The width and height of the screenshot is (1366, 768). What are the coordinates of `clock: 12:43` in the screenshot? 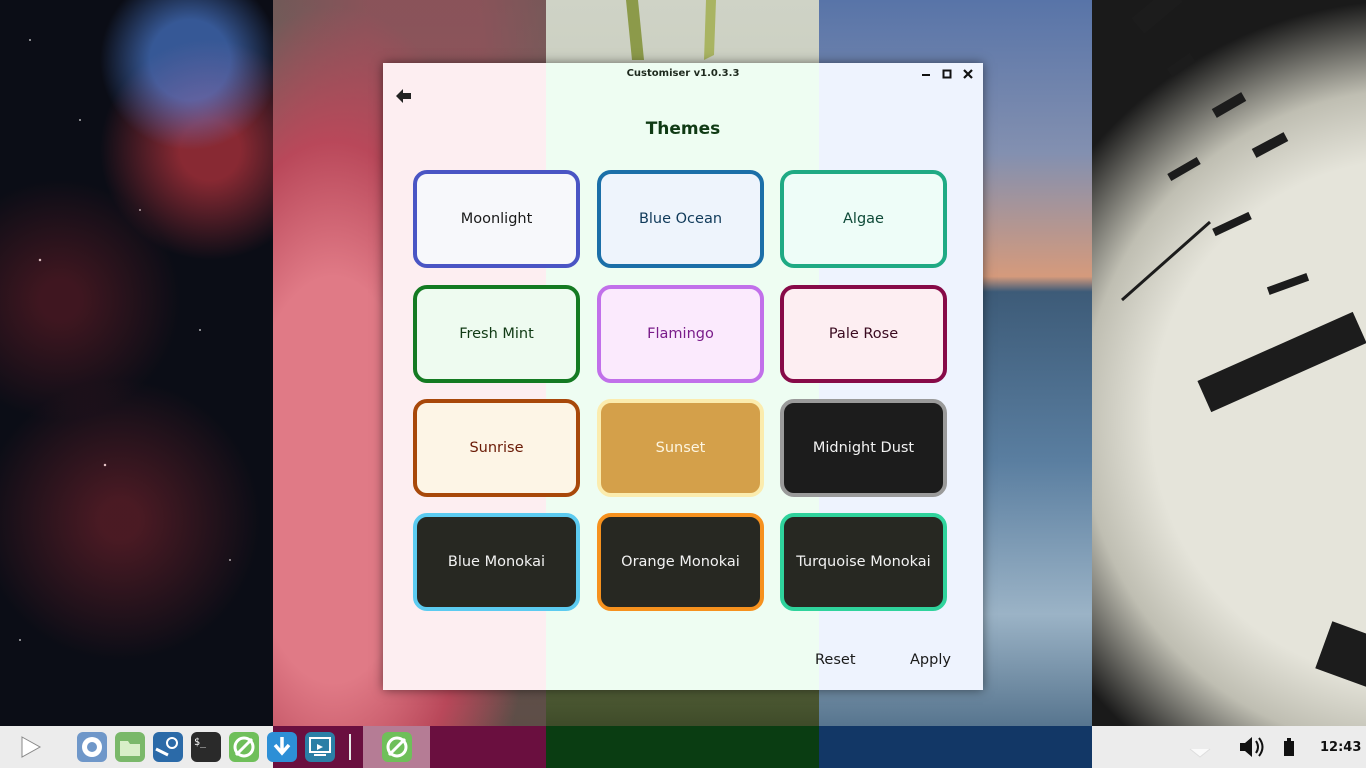 It's located at (1340, 747).